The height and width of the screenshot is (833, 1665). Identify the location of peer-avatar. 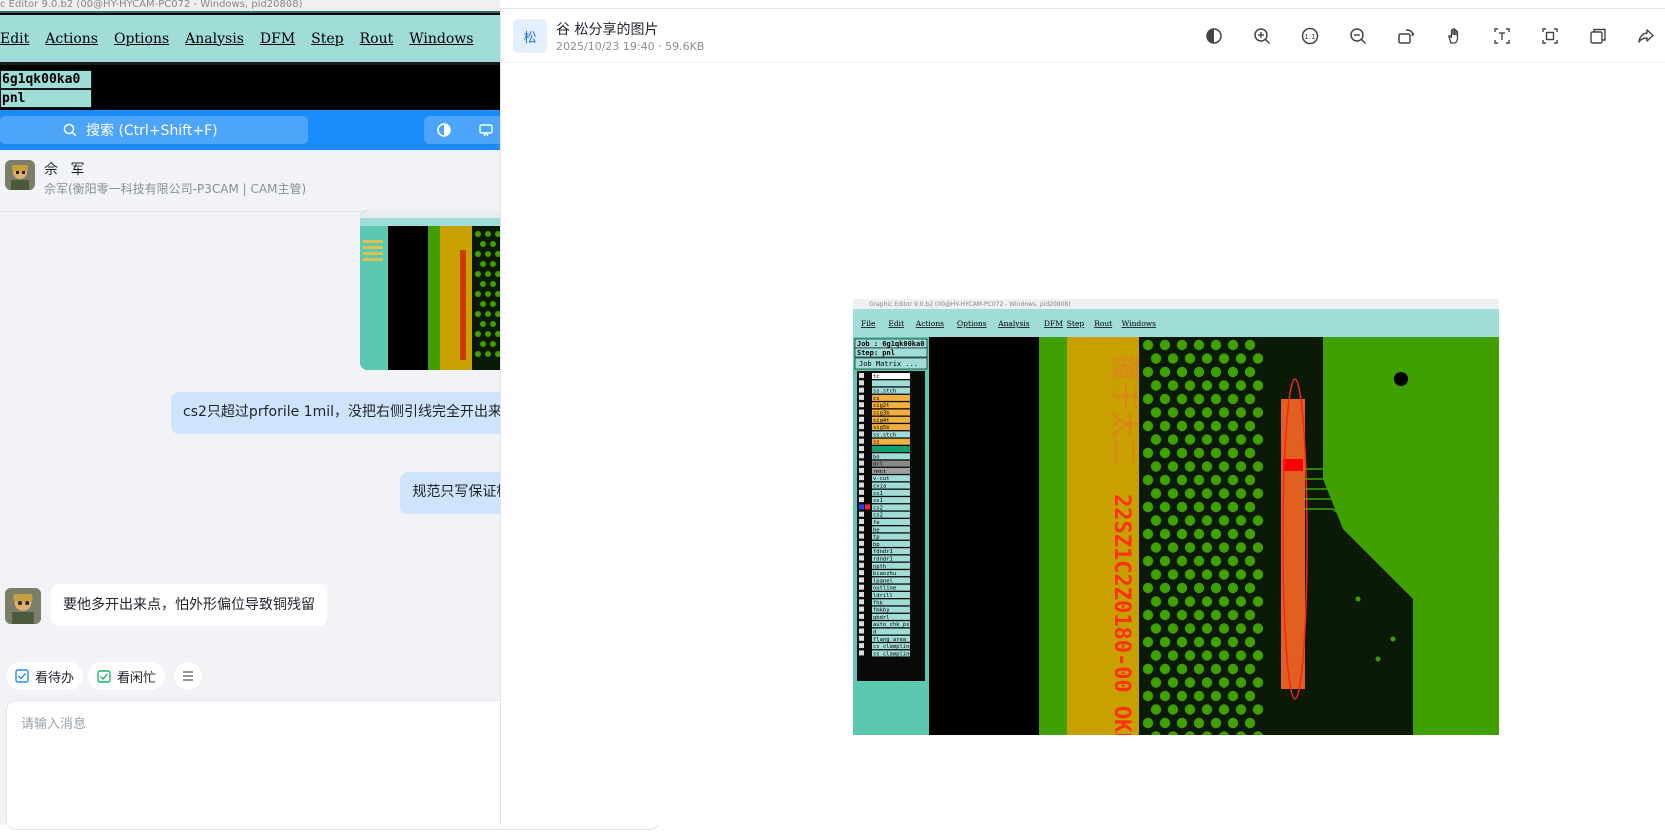
(23, 606).